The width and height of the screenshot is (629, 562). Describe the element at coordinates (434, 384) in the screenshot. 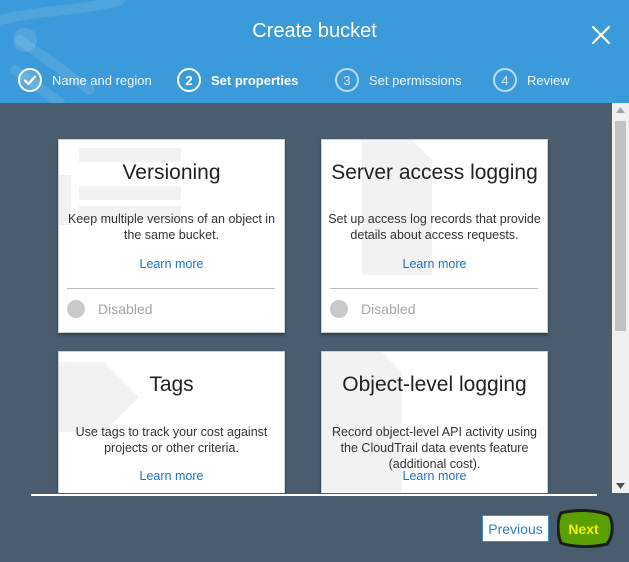

I see `card-title: Object-level logging` at that location.